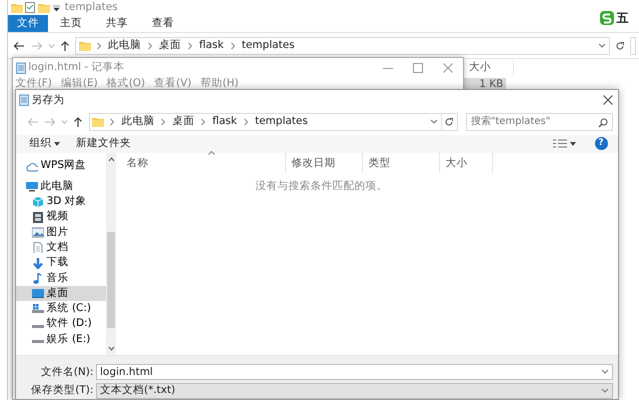 The width and height of the screenshot is (639, 400). What do you see at coordinates (38, 202) in the screenshot?
I see `cube-icon` at bounding box center [38, 202].